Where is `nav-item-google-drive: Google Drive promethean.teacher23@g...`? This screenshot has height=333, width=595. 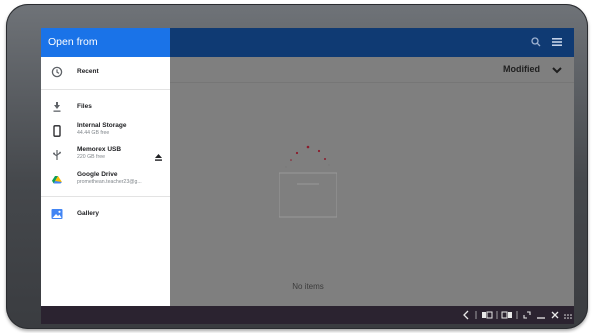
nav-item-google-drive: Google Drive promethean.teacher23@g... is located at coordinates (105, 179).